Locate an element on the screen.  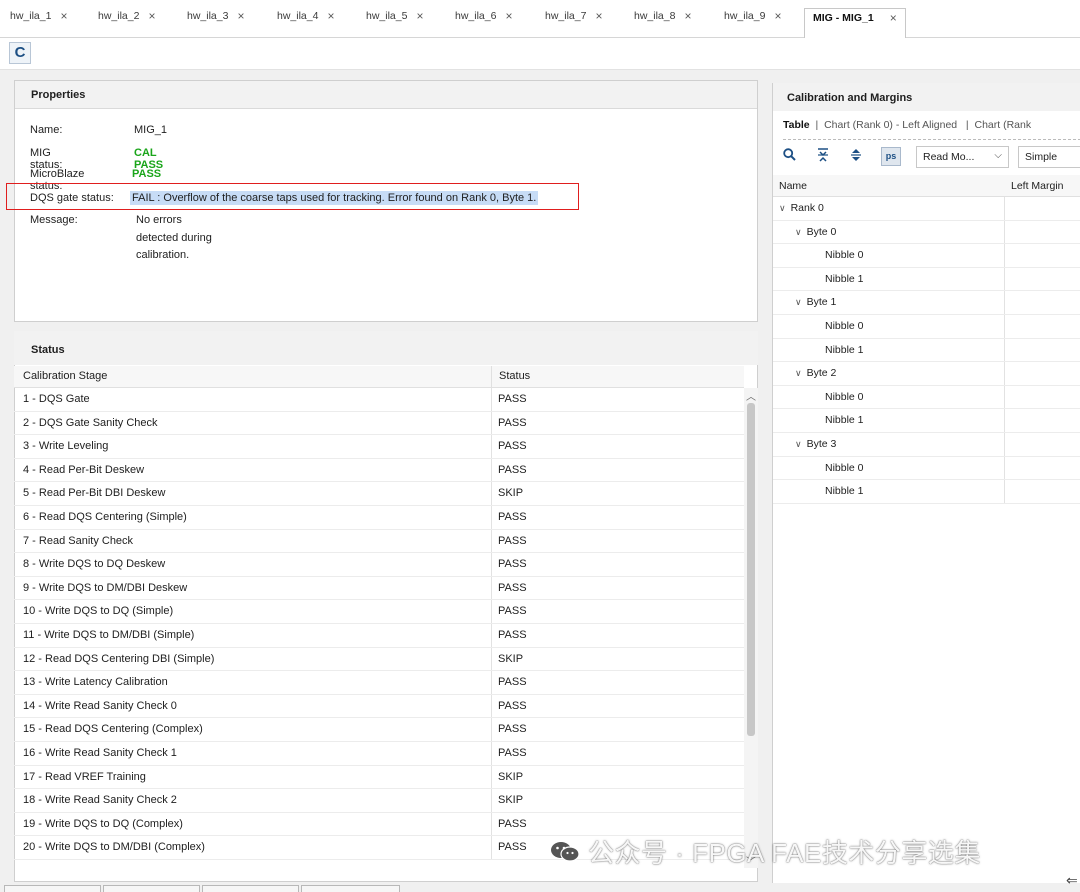
tab-mig-mig-1: MIG - MIG_1 × is located at coordinates (855, 23).